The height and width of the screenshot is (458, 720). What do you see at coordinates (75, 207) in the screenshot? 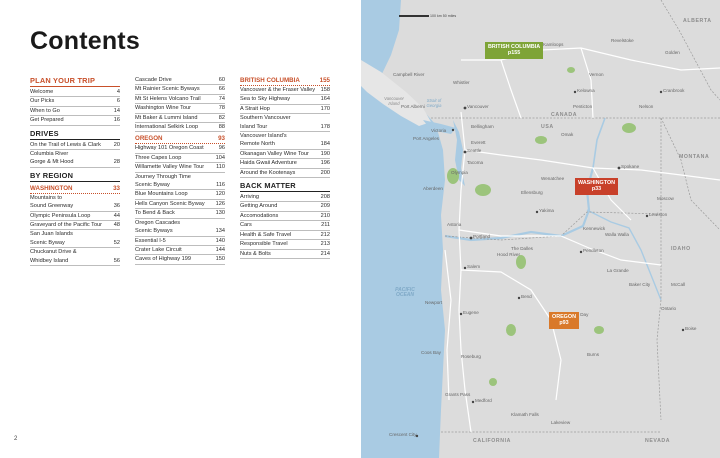
I see `toc-entry: Sound Greenway 36` at bounding box center [75, 207].